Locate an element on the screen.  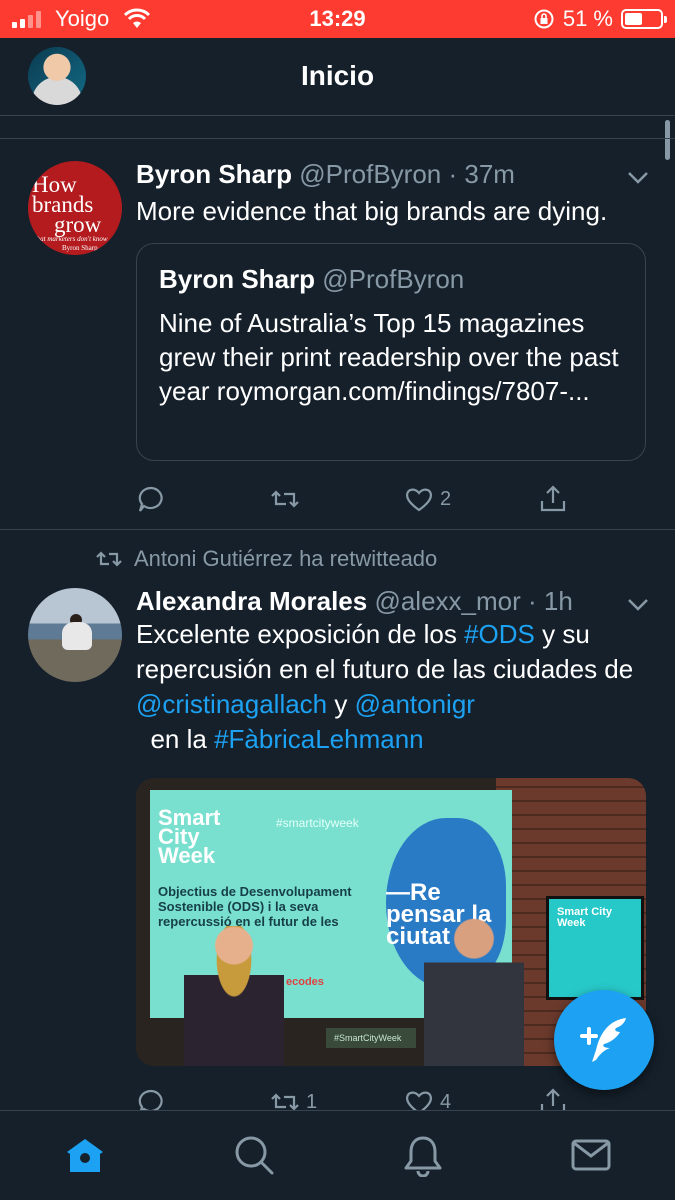
page-title: Inicio is located at coordinates (337, 75).